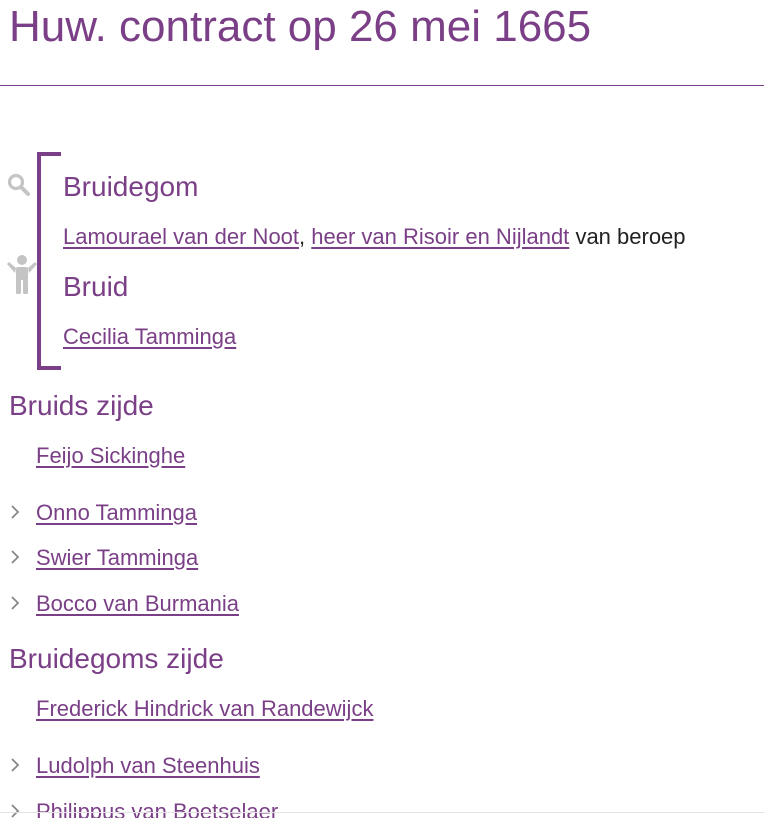 This screenshot has width=764, height=818. I want to click on person-link: Philippus van Boetselaer, so click(157, 808).